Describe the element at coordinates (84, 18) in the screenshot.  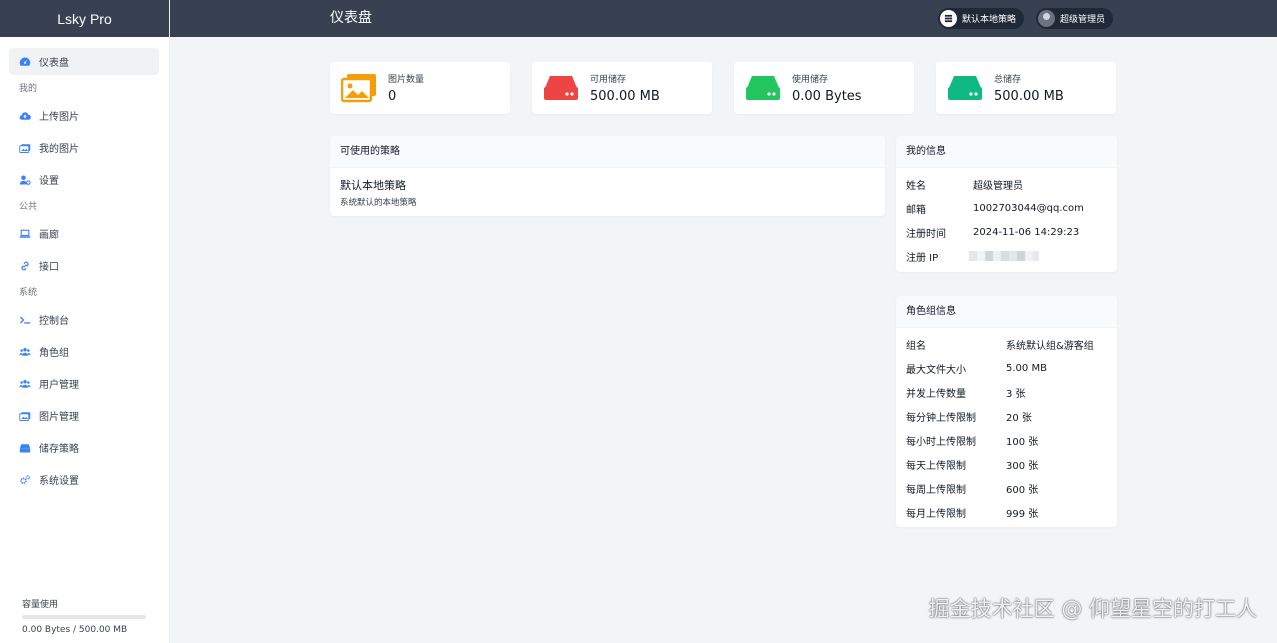
I see `brand-logo: Lsky Pro` at that location.